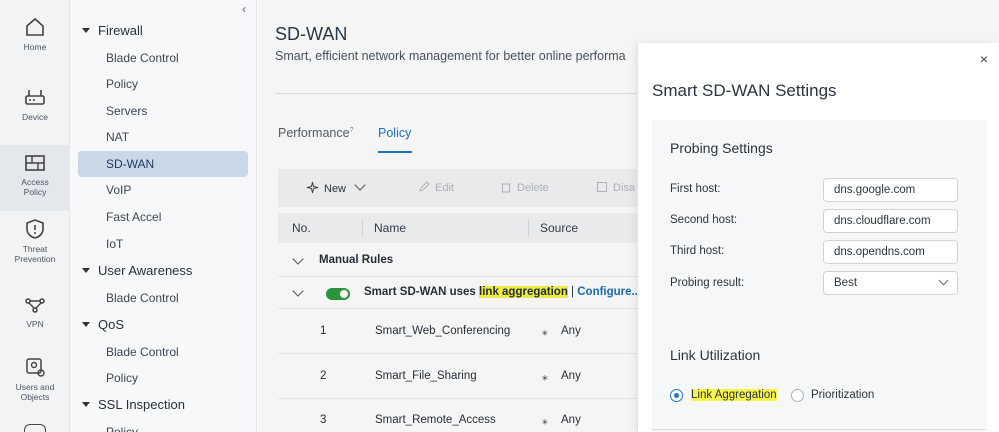 The image size is (999, 432). Describe the element at coordinates (163, 111) in the screenshot. I see `tree-item-servers: Servers` at that location.